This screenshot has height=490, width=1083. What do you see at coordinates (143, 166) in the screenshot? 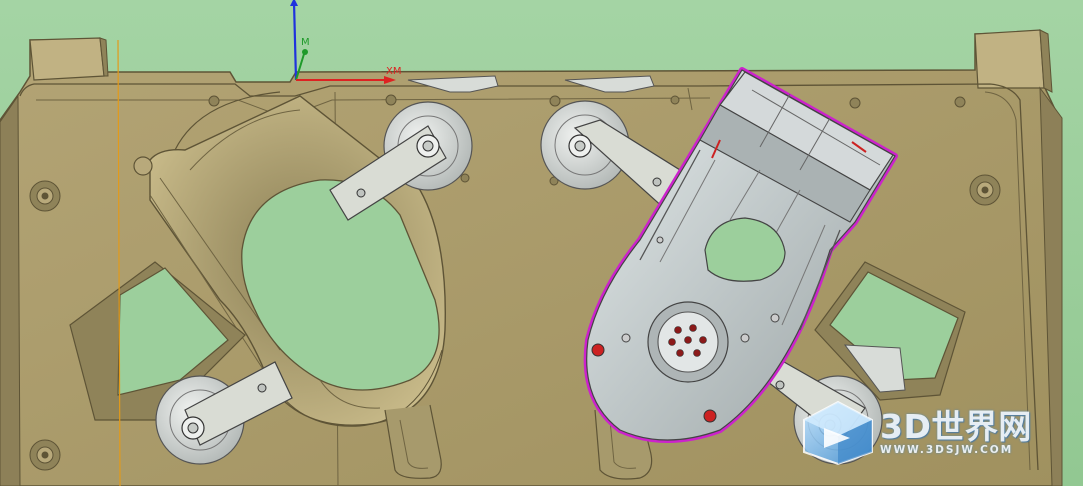
I see `locating-pin` at bounding box center [143, 166].